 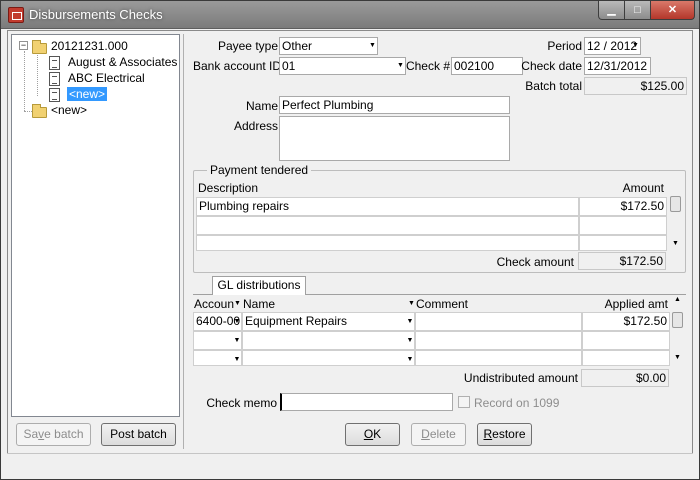 What do you see at coordinates (69, 110) in the screenshot?
I see `tree-new-batch: <new>` at bounding box center [69, 110].